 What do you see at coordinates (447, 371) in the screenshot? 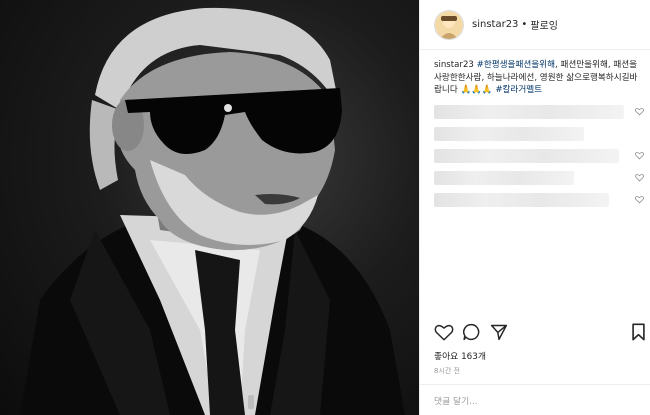
I see `post-timestamp: 8시간 전` at bounding box center [447, 371].